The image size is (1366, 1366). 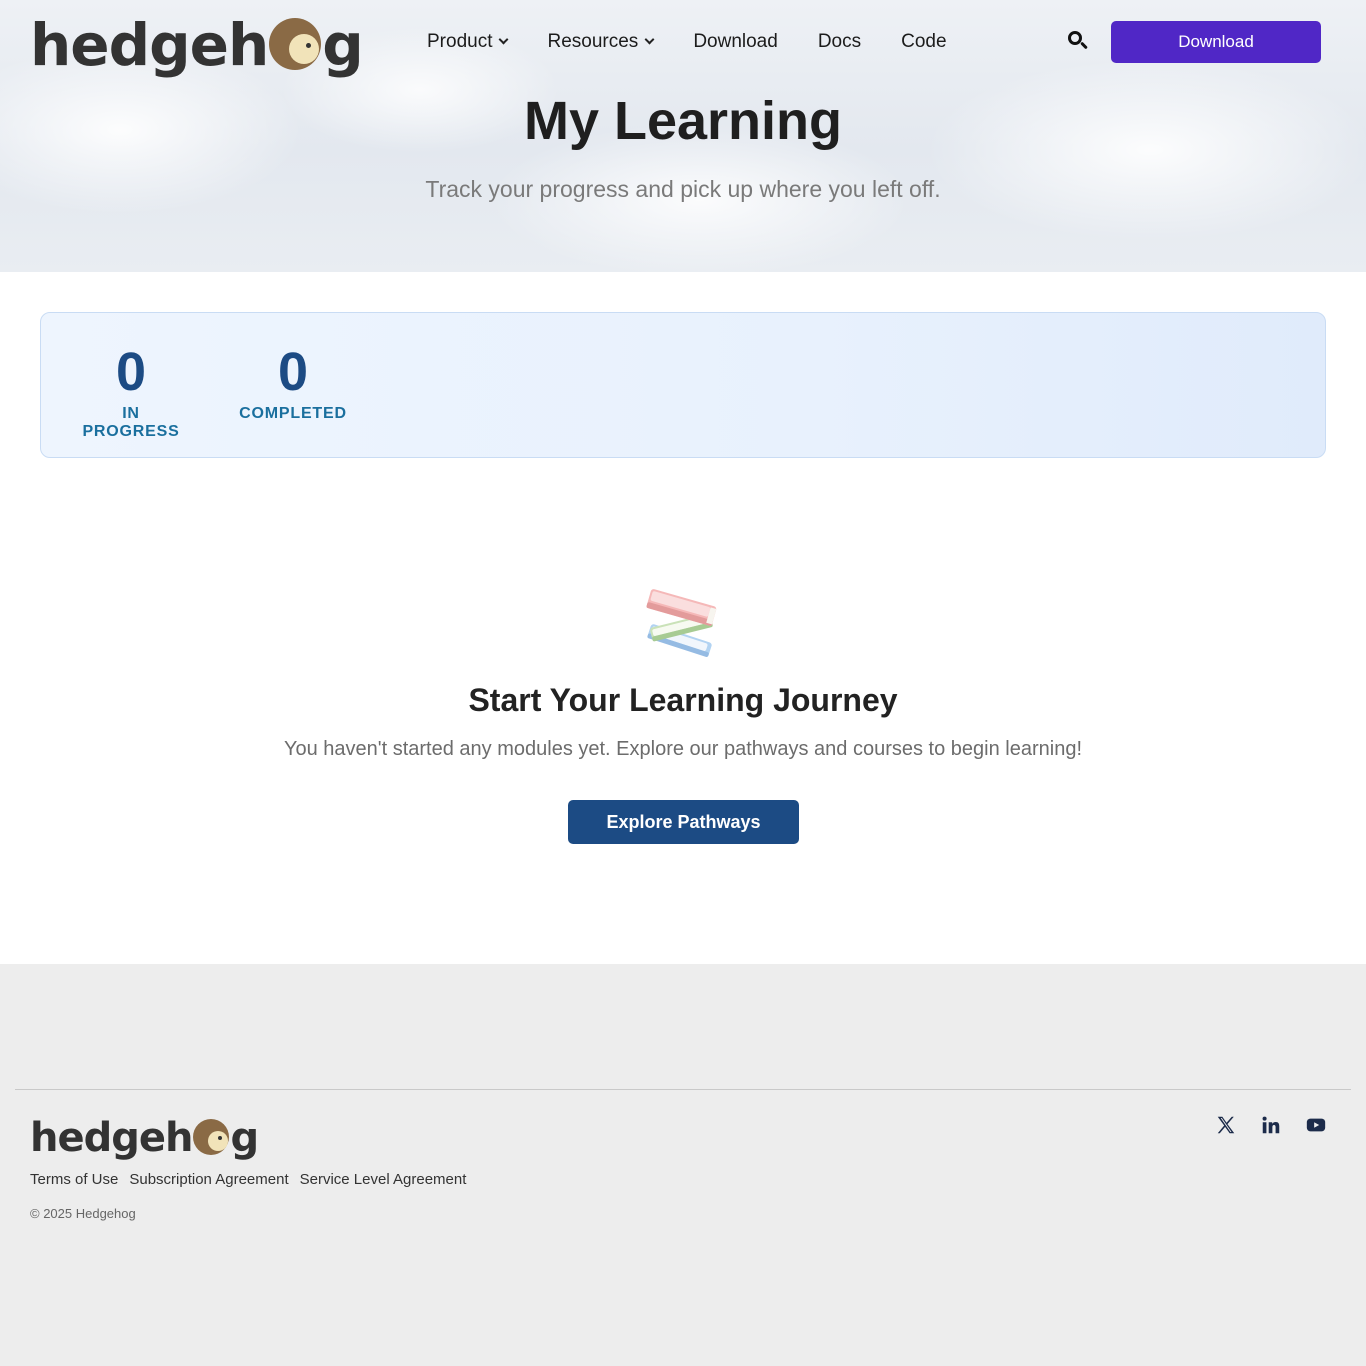 I want to click on nav-item-download: Download, so click(x=735, y=42).